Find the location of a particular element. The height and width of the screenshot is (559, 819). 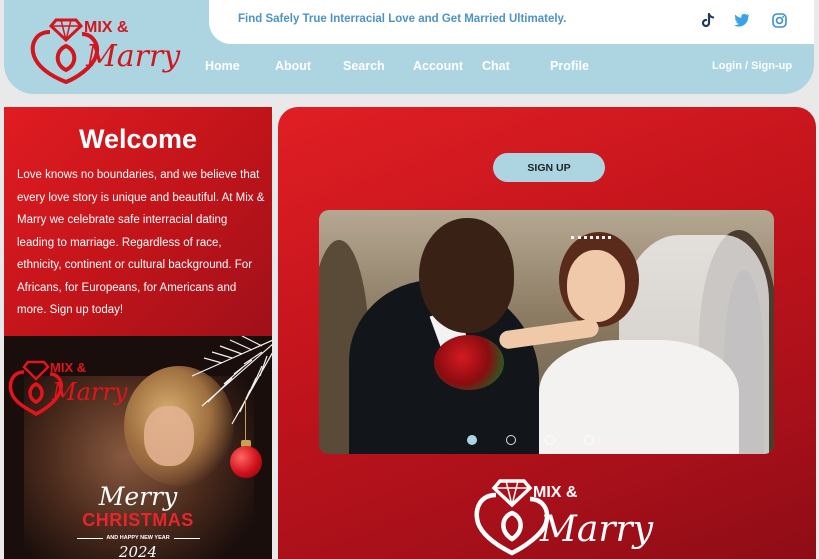

tiktok-icon is located at coordinates (708, 20).